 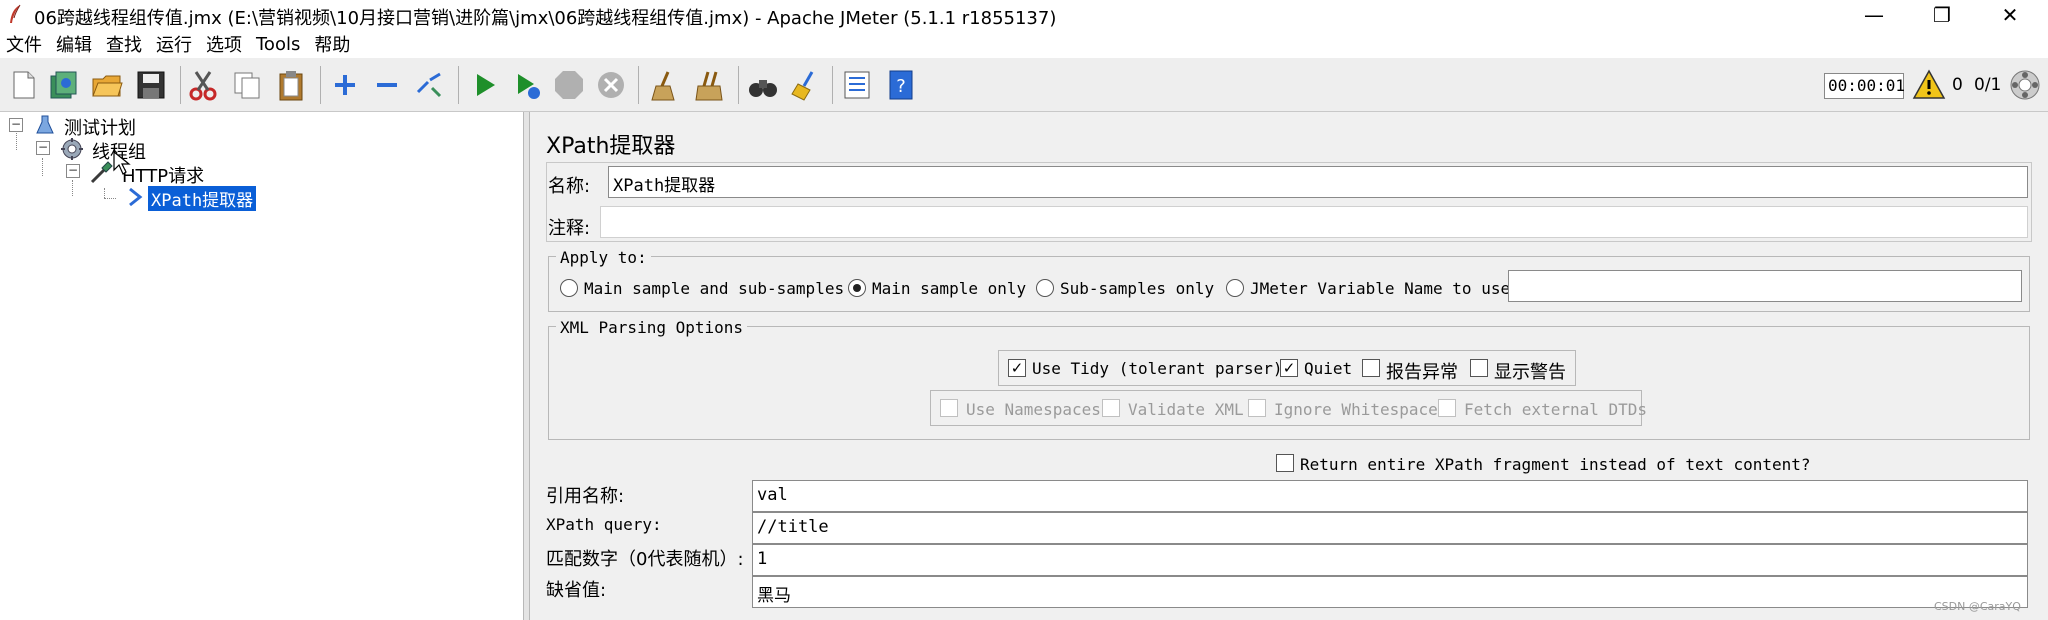 I want to click on use-namespaces-checkbox, so click(x=949, y=408).